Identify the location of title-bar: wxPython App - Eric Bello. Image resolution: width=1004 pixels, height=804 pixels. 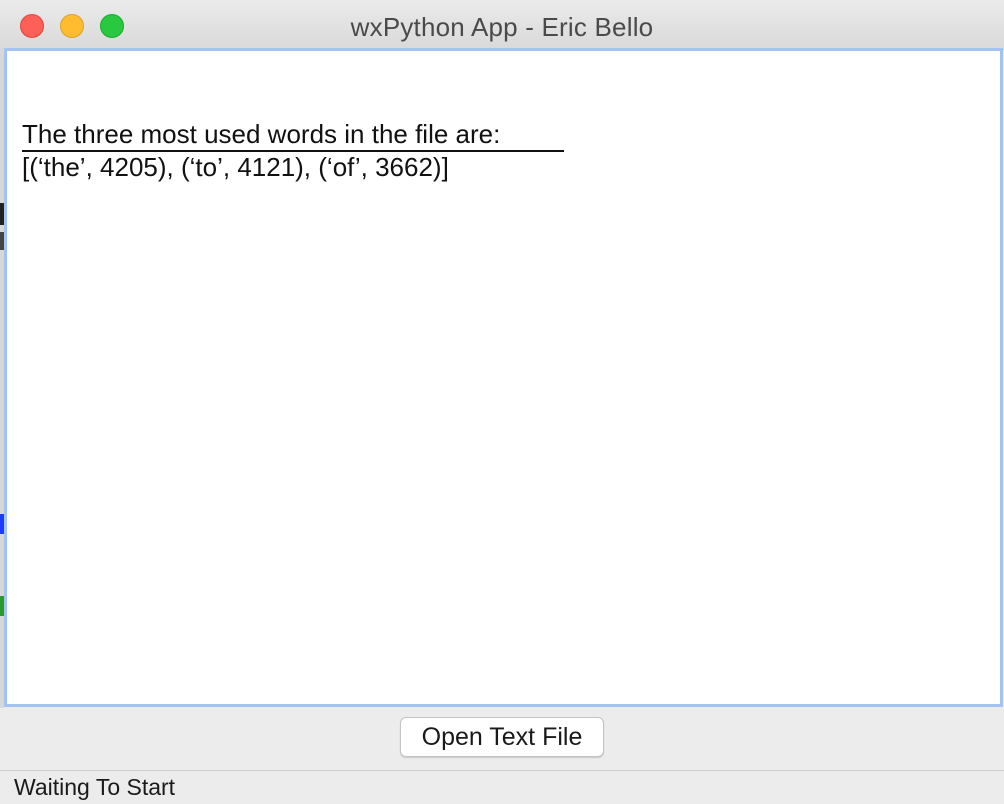
(502, 25).